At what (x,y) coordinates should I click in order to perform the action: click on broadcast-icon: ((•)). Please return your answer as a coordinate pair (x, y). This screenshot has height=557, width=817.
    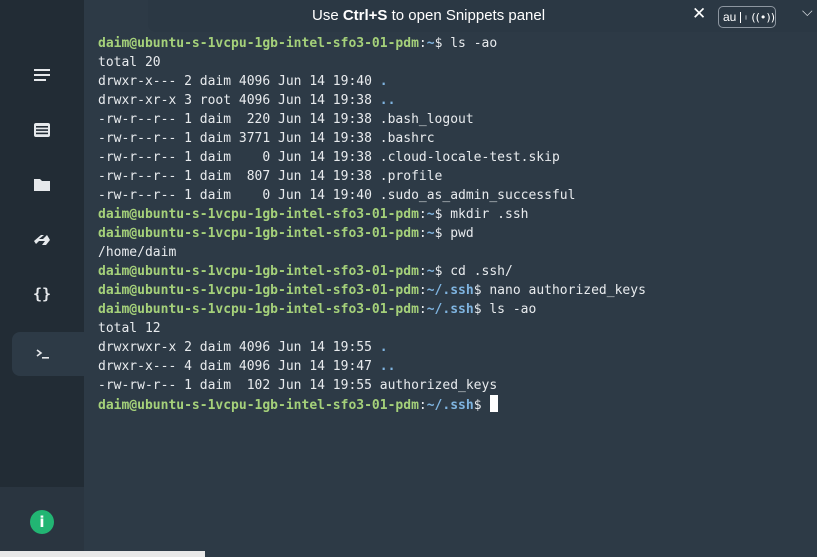
    Looking at the image, I should click on (763, 17).